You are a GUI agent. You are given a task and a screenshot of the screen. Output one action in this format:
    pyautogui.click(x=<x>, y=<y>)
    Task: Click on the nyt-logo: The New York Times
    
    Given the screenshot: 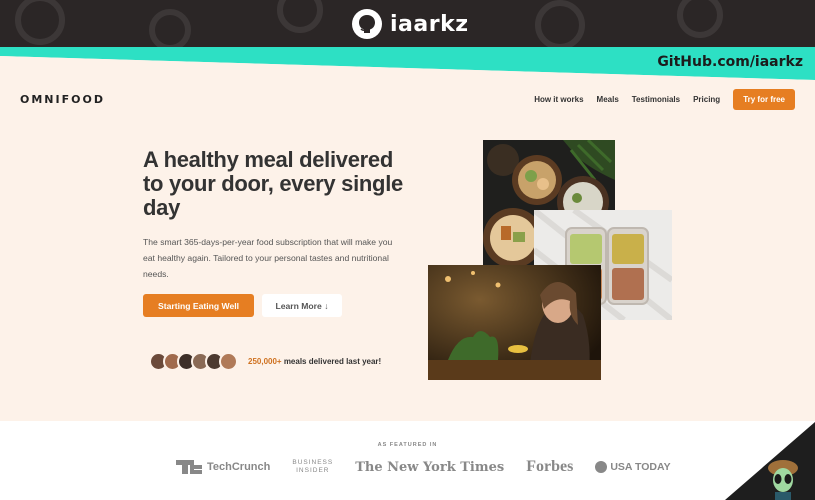 What is the action you would take?
    pyautogui.click(x=430, y=467)
    